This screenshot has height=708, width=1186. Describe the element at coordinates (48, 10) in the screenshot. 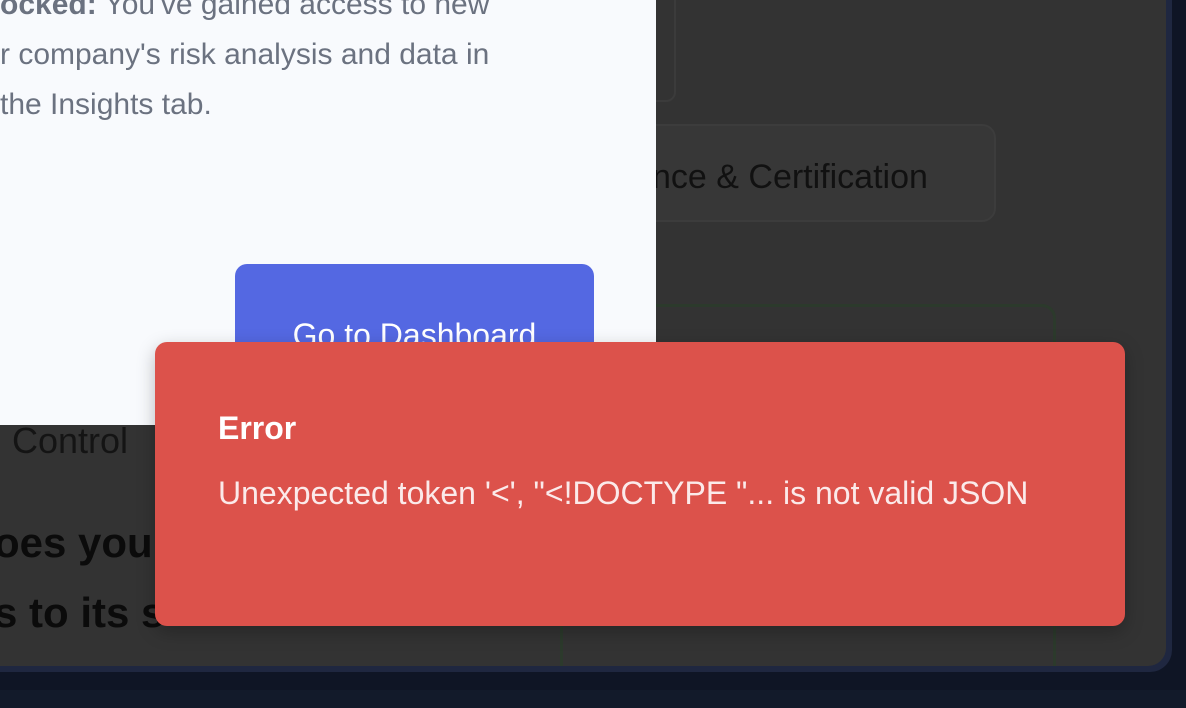

I see `modal-lead-bold: ocked:` at that location.